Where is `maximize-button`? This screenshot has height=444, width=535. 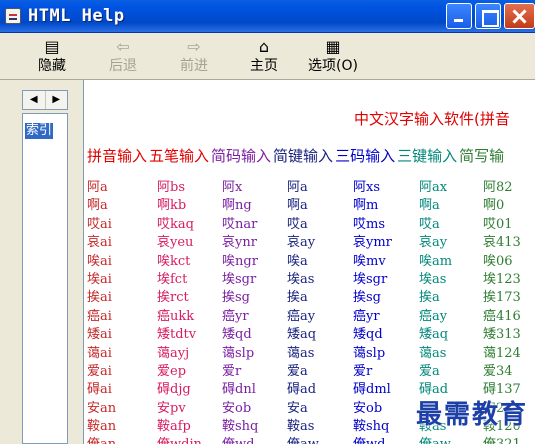 maximize-button is located at coordinates (488, 16).